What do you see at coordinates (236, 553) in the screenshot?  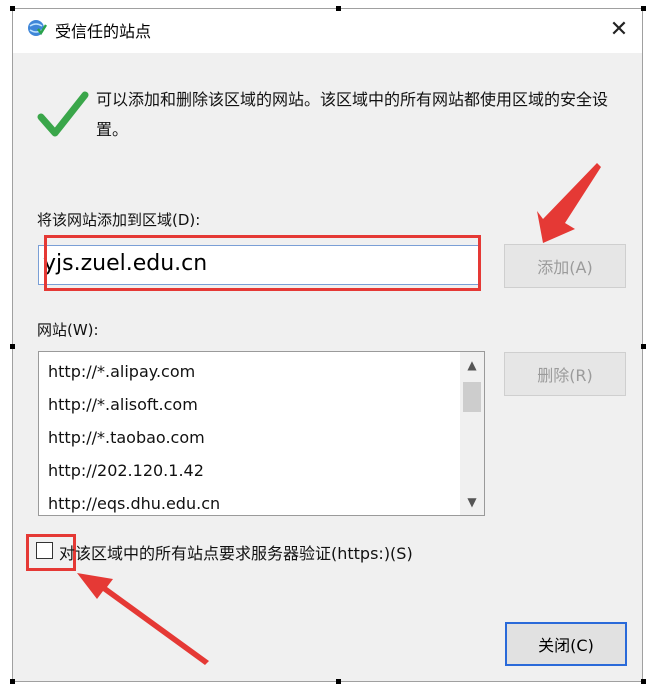 I see `https-required-label: 对该区域中的所有站点要求服务器验证(https:)(S)` at bounding box center [236, 553].